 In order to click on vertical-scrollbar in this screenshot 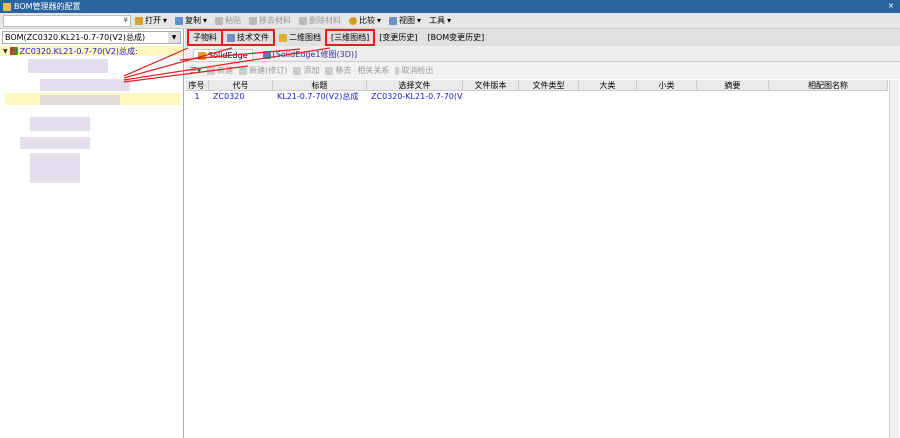, I will do `click(894, 259)`.